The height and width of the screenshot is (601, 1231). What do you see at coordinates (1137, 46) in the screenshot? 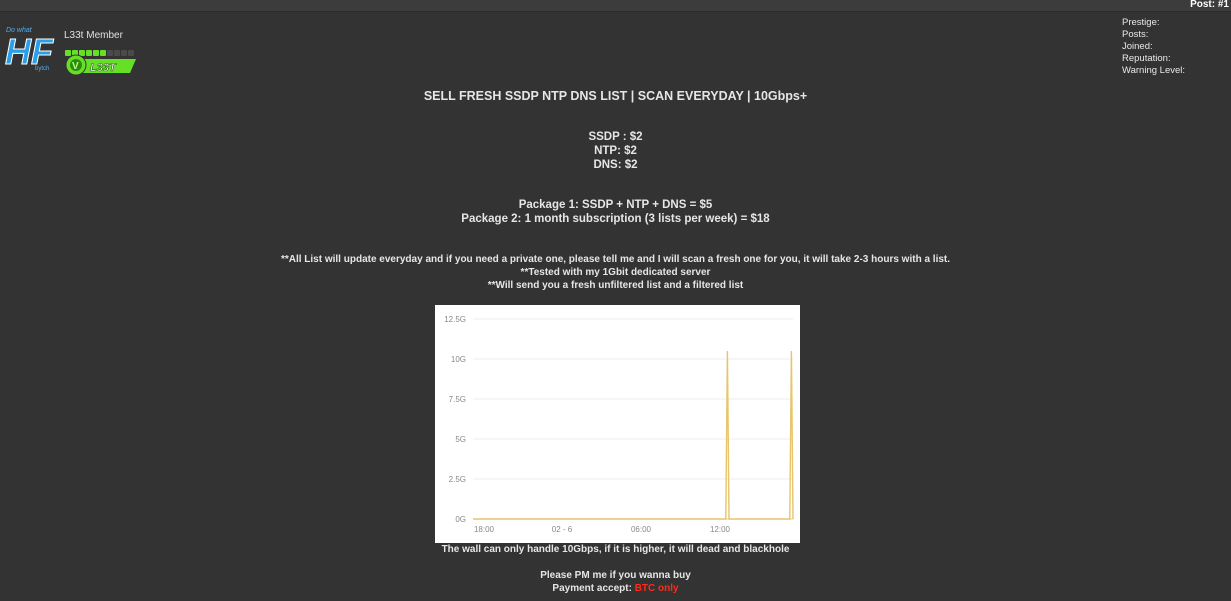
I see `stat-joined: Joined:` at bounding box center [1137, 46].